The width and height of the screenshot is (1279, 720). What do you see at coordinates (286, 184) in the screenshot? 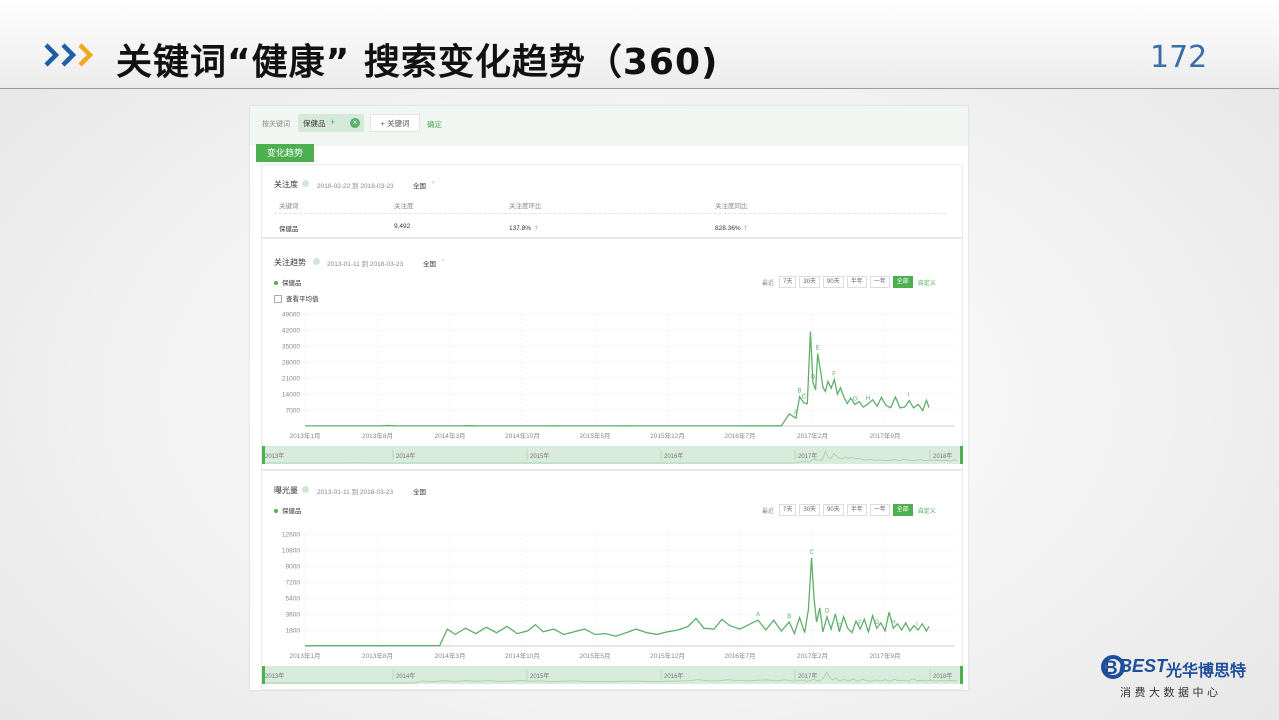
I see `attention-title: 关注度` at bounding box center [286, 184].